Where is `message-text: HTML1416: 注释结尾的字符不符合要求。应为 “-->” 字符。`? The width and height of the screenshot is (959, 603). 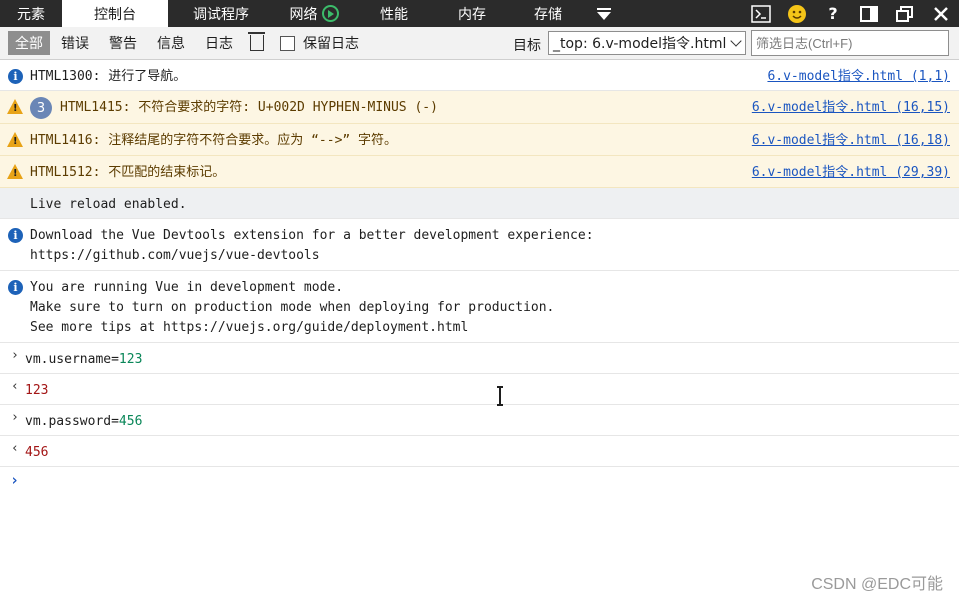
message-text: HTML1416: 注释结尾的字符不符合要求。应为 “-->” 字符。 is located at coordinates (214, 140).